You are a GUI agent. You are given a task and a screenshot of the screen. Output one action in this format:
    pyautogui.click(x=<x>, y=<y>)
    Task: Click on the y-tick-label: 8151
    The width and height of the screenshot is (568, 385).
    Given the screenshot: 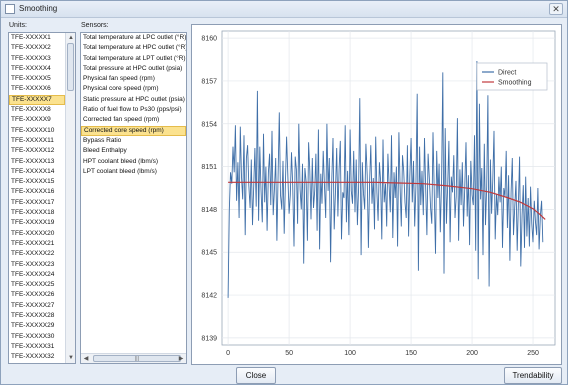 What is the action you would take?
    pyautogui.click(x=209, y=167)
    